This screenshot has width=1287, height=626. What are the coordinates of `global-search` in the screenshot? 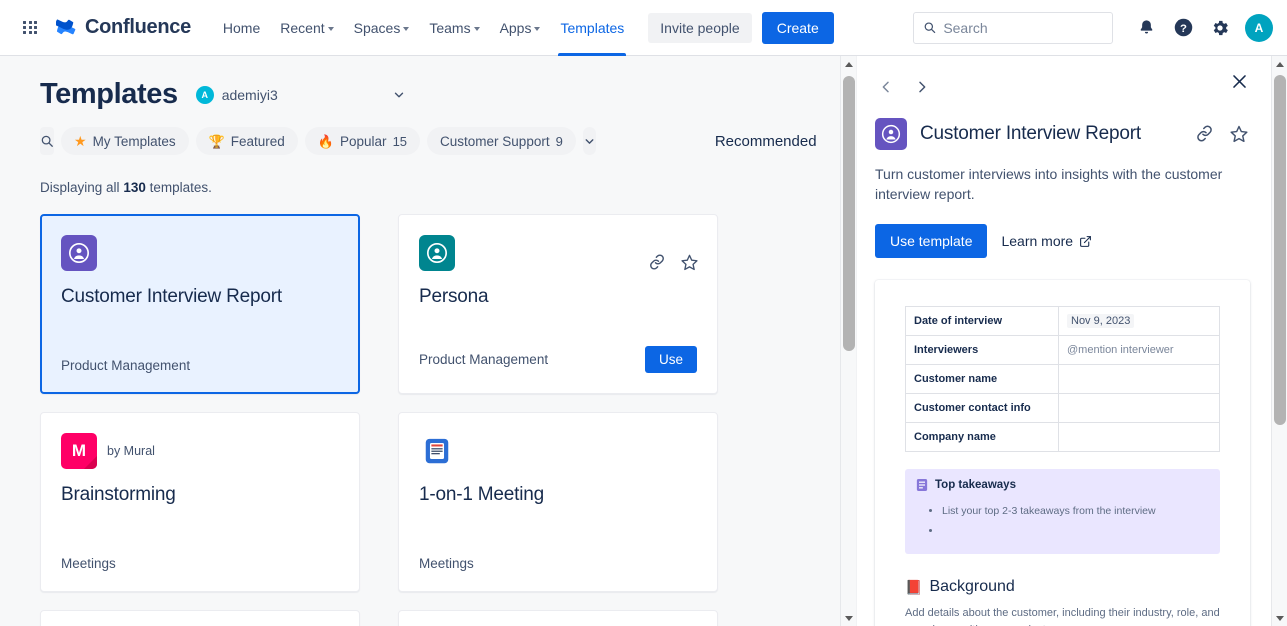 It's located at (1013, 27).